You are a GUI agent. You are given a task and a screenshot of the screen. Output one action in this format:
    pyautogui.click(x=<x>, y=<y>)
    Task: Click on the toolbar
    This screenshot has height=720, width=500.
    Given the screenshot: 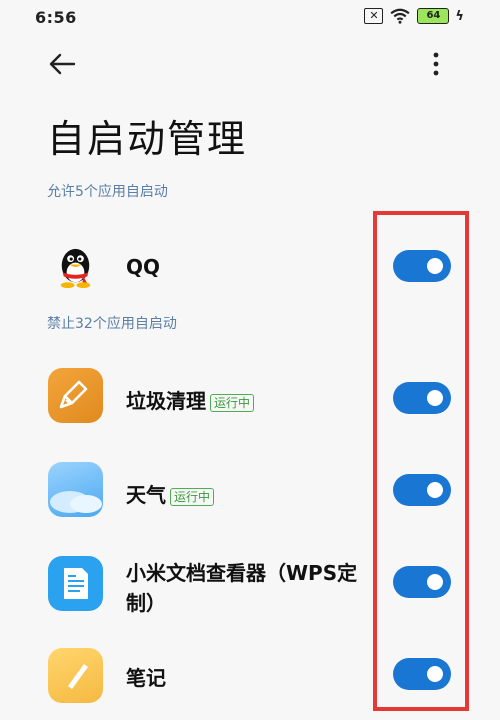 What is the action you would take?
    pyautogui.click(x=250, y=64)
    